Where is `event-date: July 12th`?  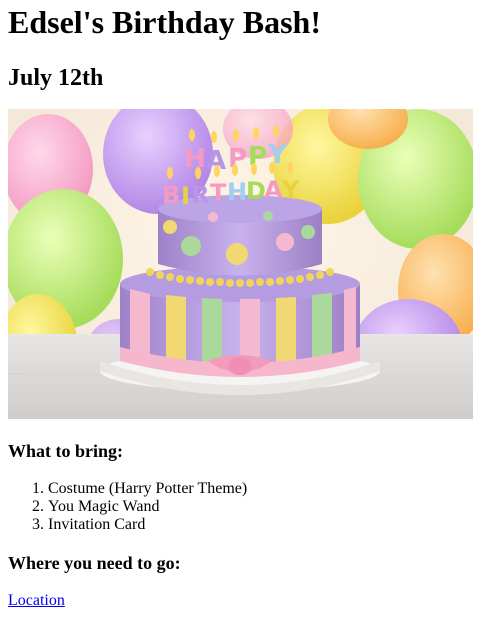
event-date: July 12th is located at coordinates (56, 78).